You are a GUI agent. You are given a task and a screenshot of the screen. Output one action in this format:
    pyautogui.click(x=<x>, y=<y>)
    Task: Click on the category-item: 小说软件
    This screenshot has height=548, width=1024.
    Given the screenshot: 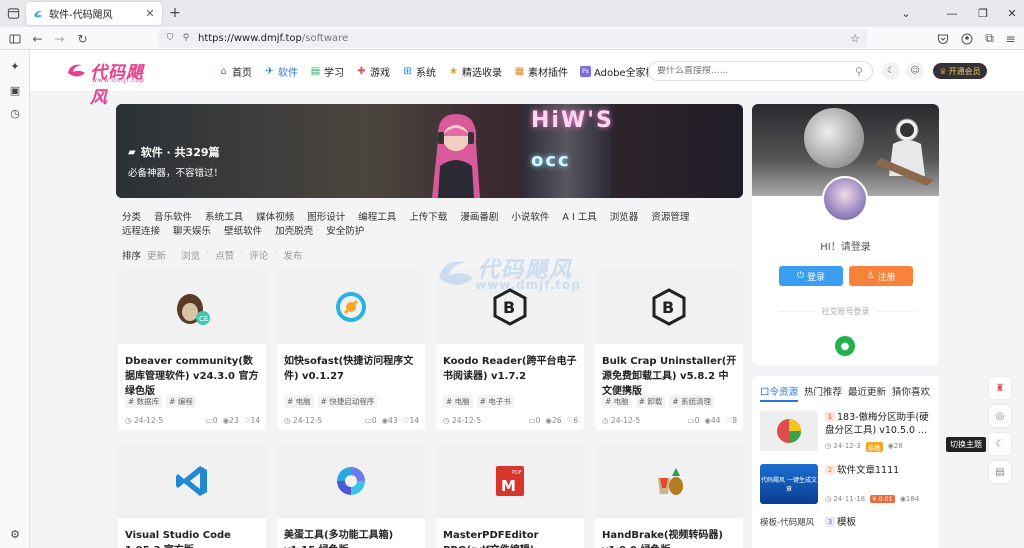 What is the action you would take?
    pyautogui.click(x=530, y=218)
    